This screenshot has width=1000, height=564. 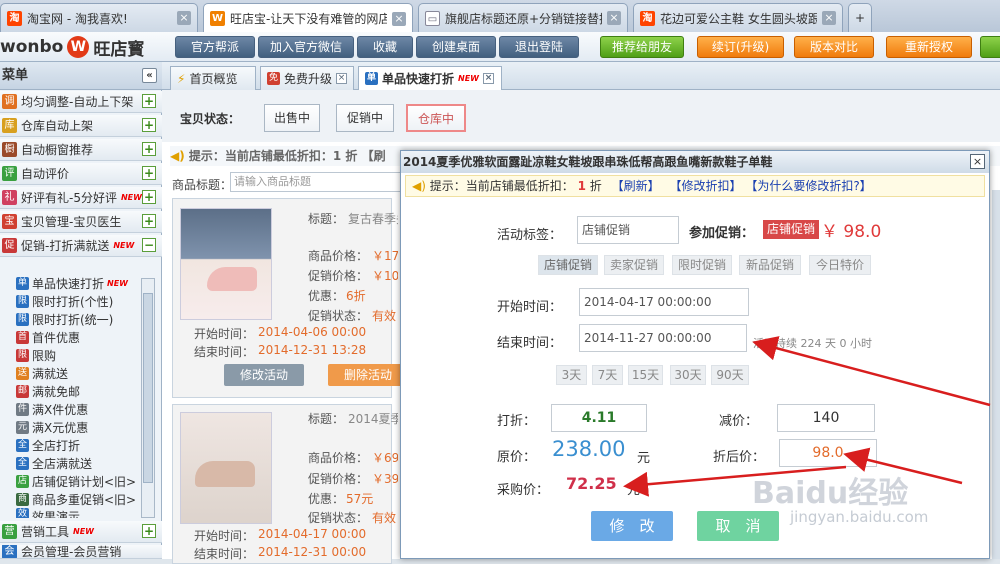 I want to click on watermark-url: jingyan.baidu.com, so click(x=859, y=517).